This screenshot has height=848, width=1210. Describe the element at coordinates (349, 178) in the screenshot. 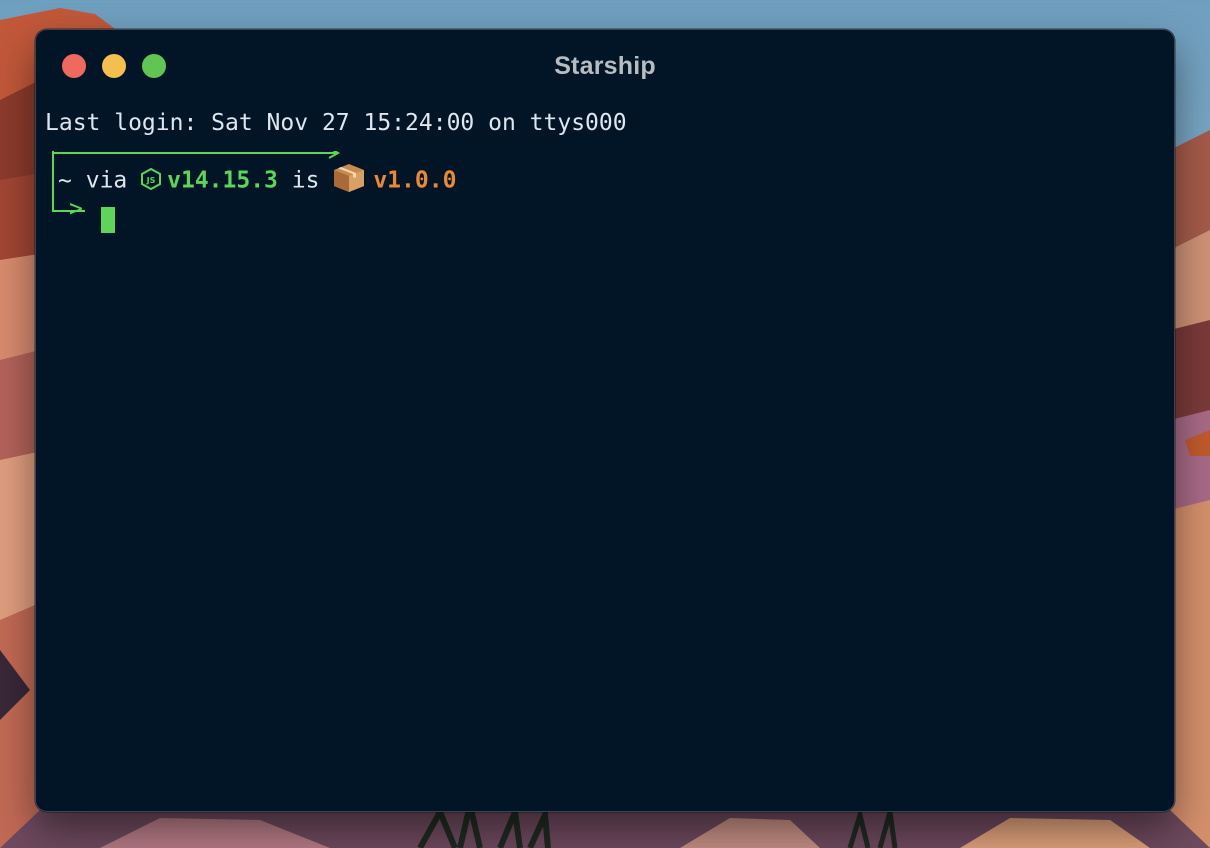

I see `package-box-icon` at that location.